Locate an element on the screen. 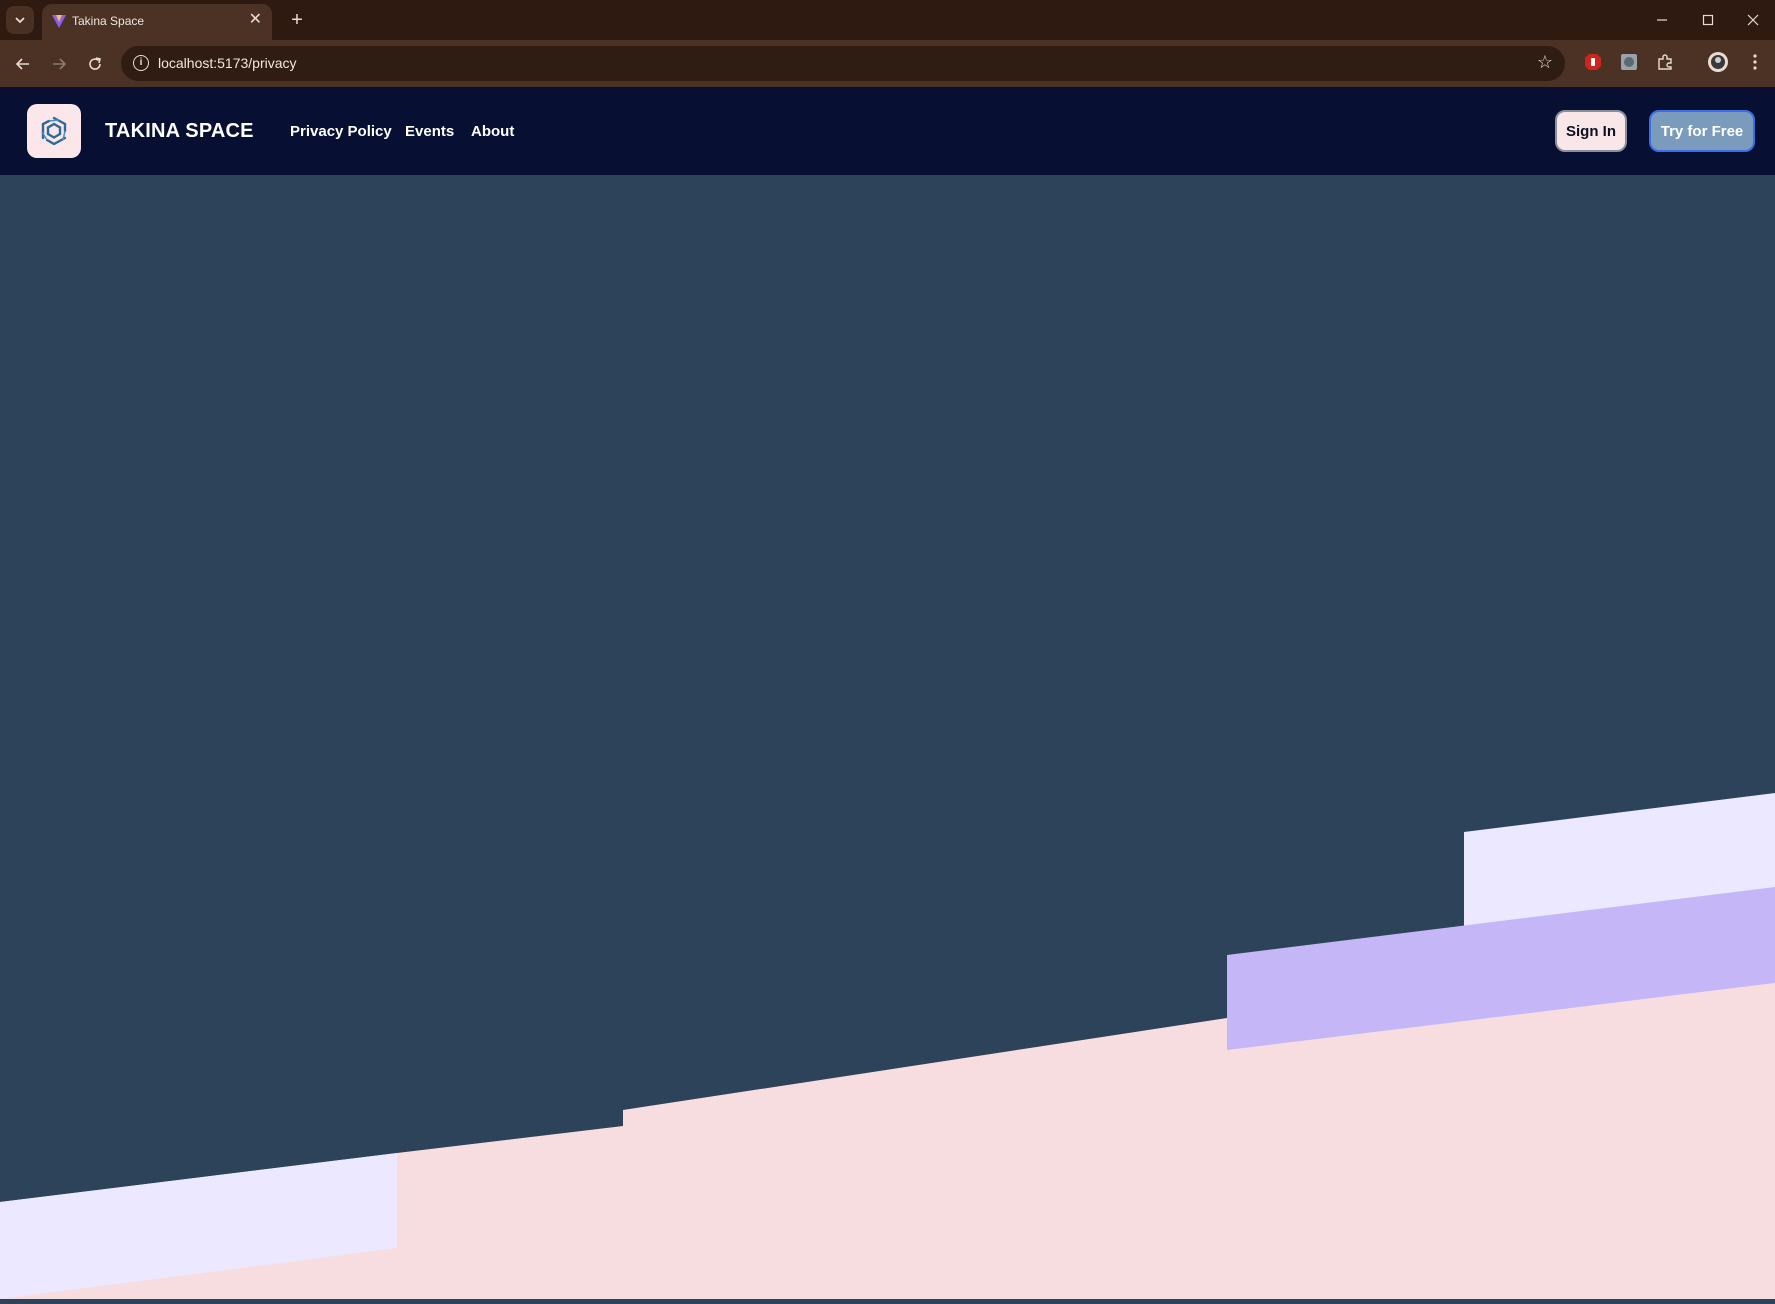 The image size is (1775, 1304). logo is located at coordinates (54, 131).